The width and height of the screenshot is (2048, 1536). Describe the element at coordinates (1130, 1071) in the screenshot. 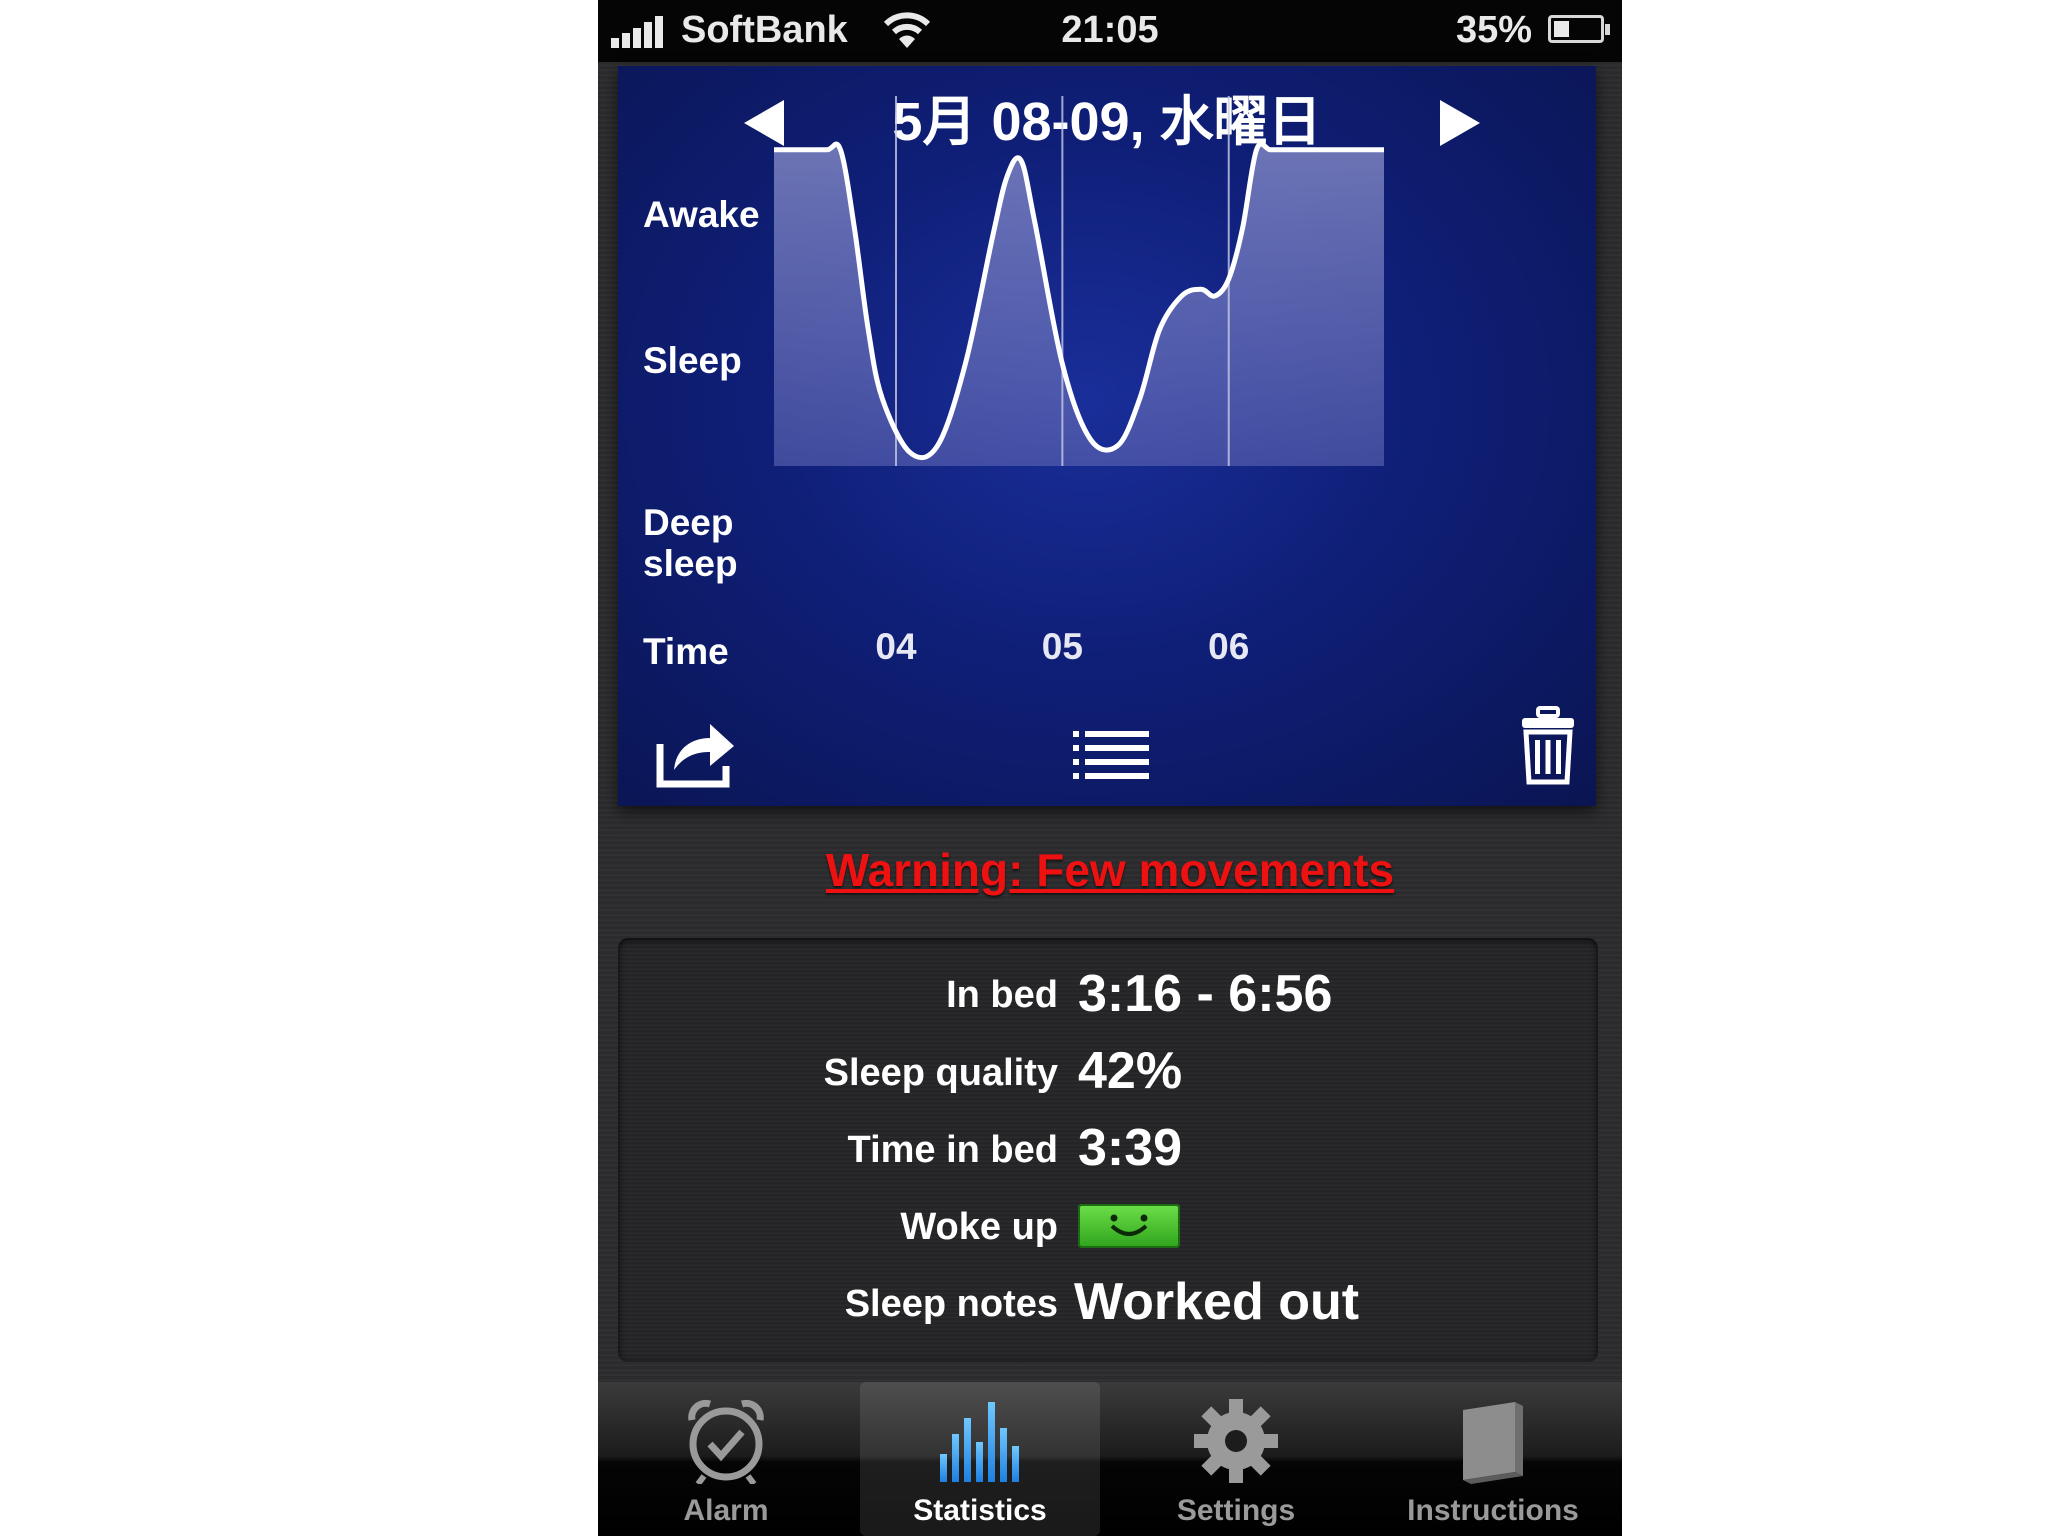

I see `sleep-quality-value: 42%` at that location.